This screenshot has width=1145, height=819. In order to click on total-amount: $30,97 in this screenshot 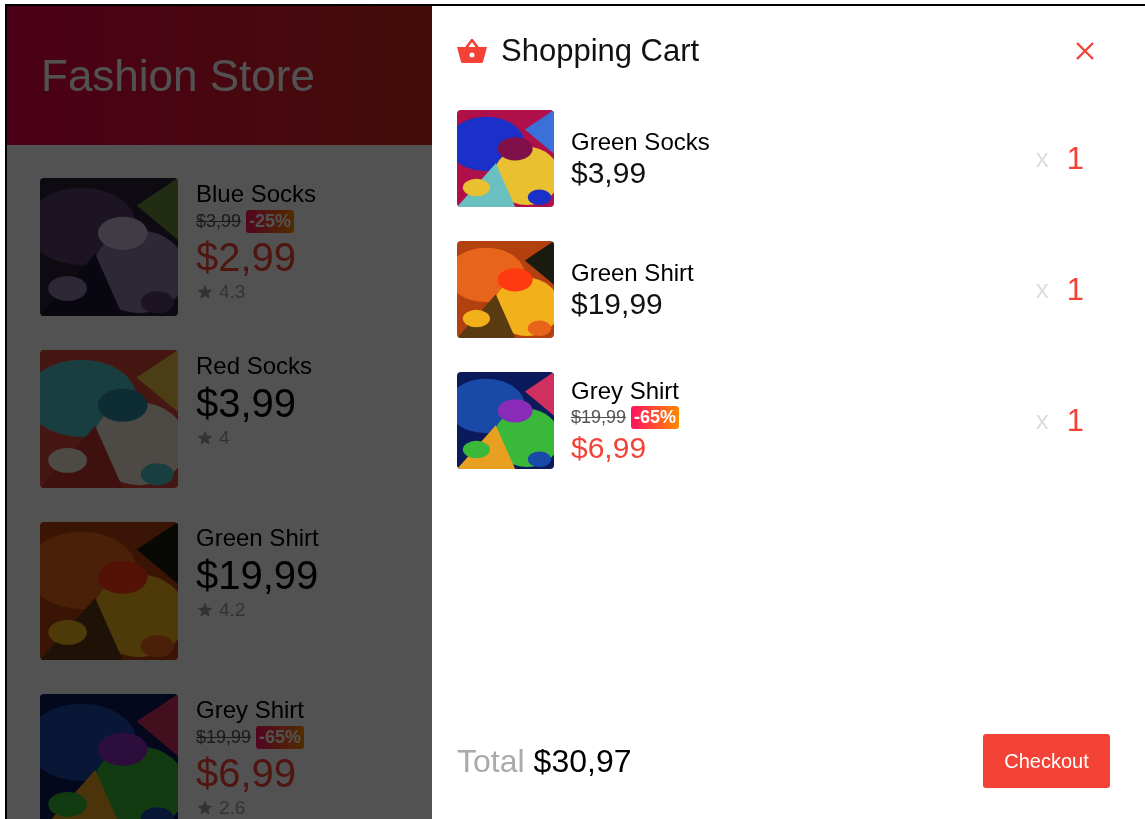, I will do `click(583, 761)`.